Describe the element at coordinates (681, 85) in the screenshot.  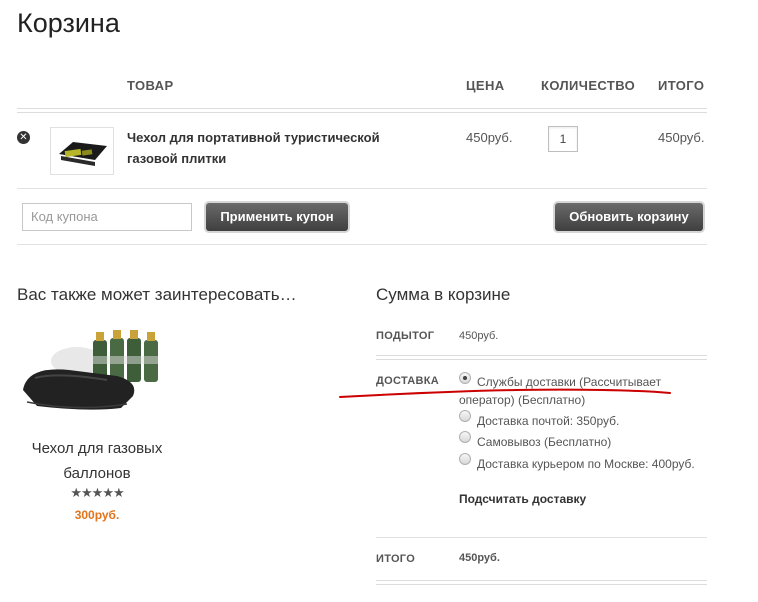
I see `column-header-total: ИТОГО` at that location.